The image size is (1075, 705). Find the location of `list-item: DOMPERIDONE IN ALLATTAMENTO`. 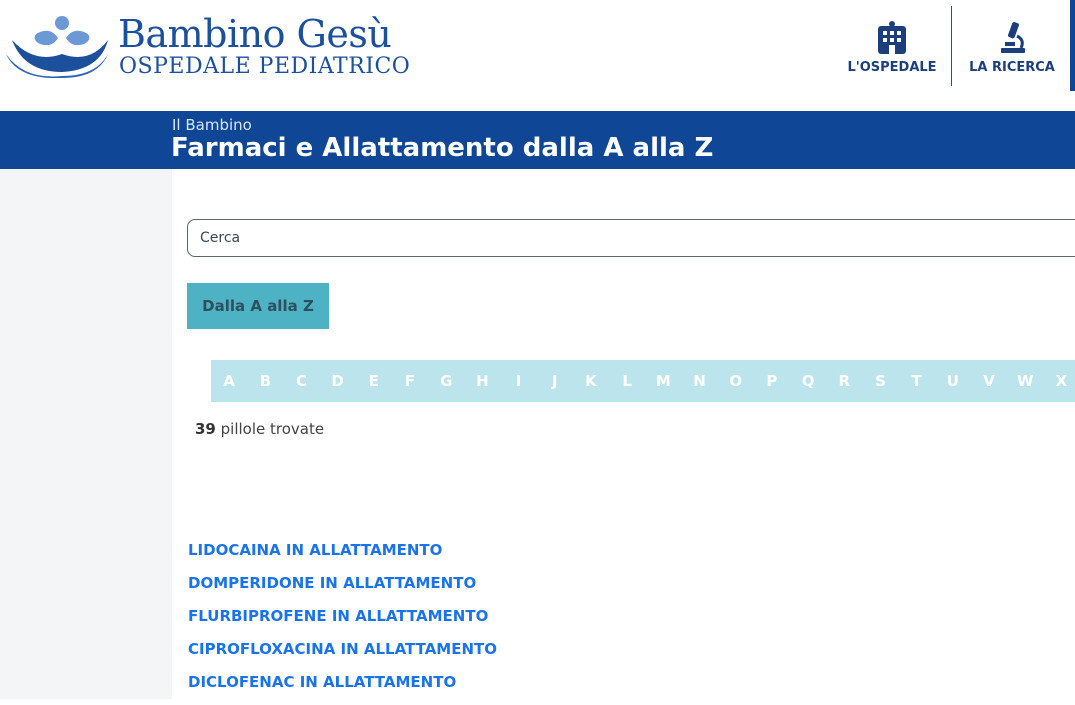

list-item: DOMPERIDONE IN ALLATTAMENTO is located at coordinates (342, 589).